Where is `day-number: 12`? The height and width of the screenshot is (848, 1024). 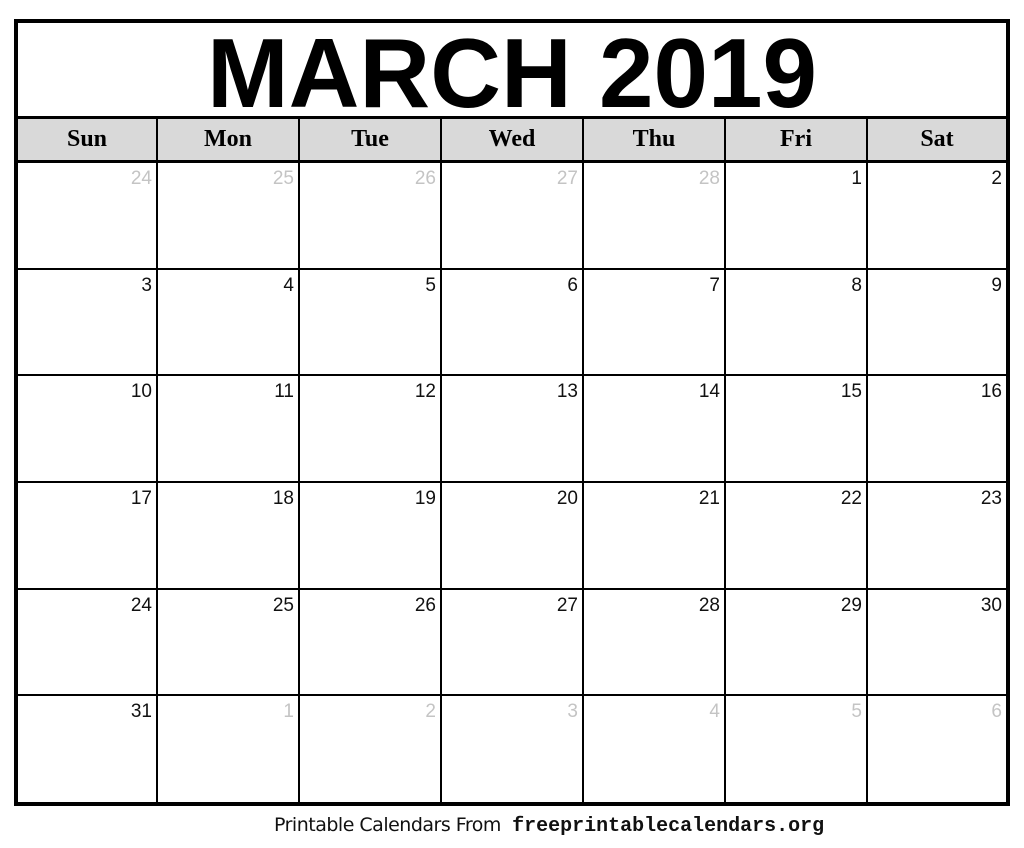
day-number: 12 is located at coordinates (425, 392).